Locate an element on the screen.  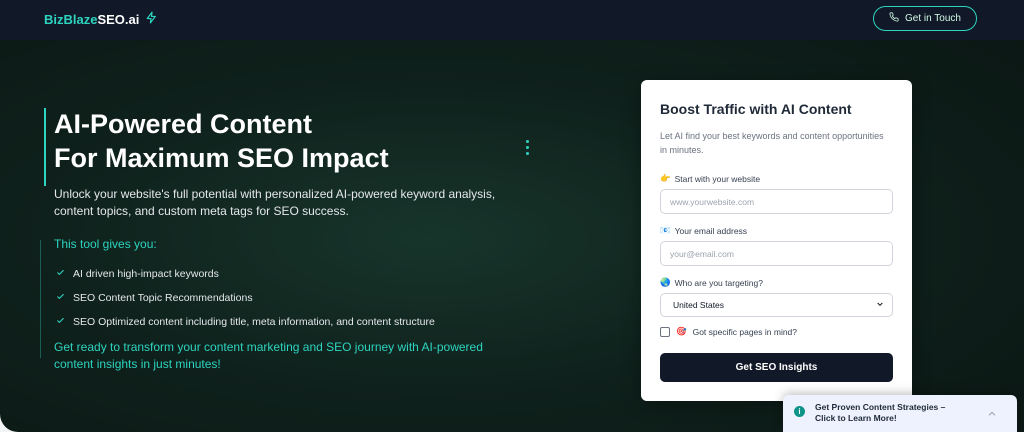
features-title: This tool gives you: is located at coordinates (105, 244).